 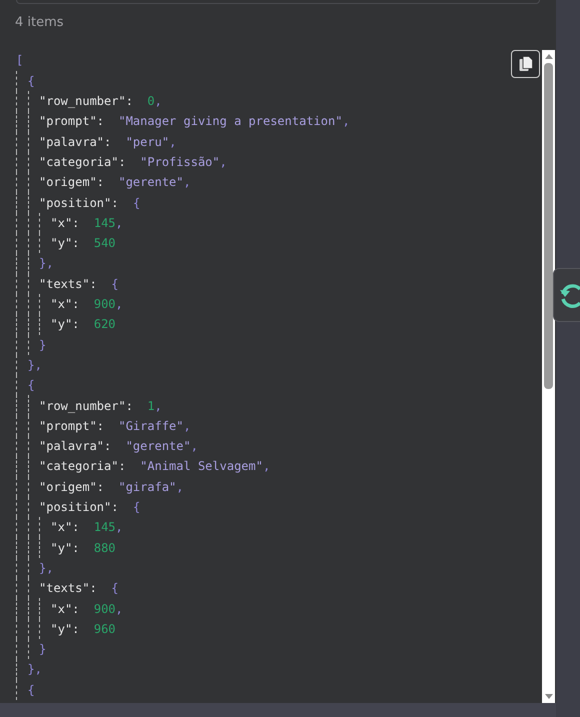 I want to click on json-line: "prompt": "Giraffe",, so click(x=115, y=425).